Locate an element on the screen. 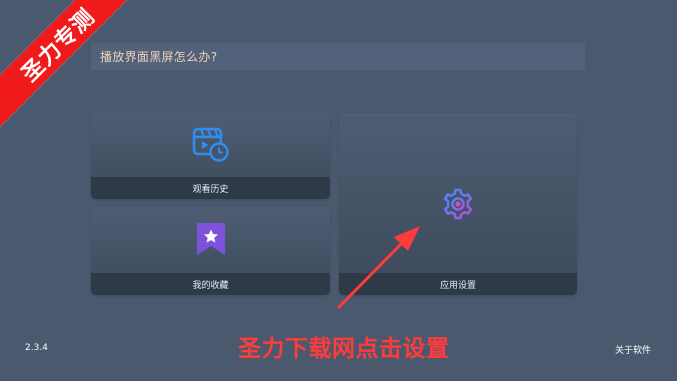 The height and width of the screenshot is (381, 677). gear-icon is located at coordinates (458, 204).